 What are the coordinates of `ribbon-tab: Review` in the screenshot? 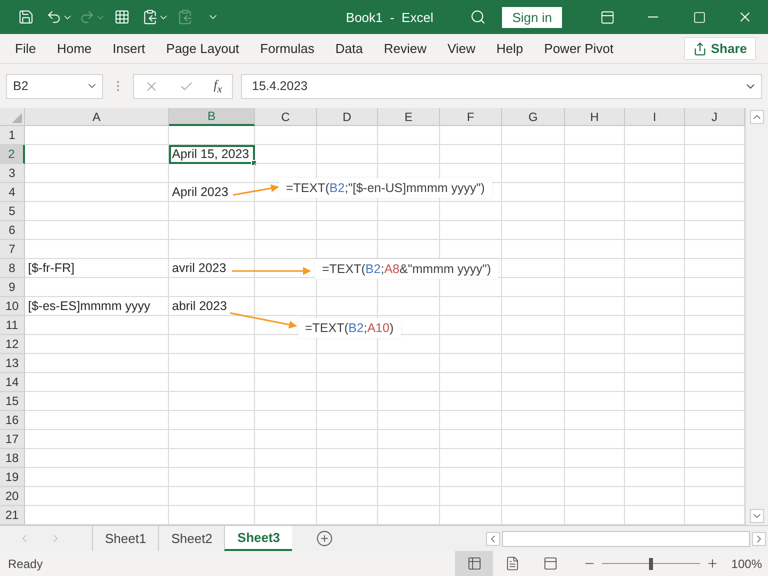 It's located at (405, 48).